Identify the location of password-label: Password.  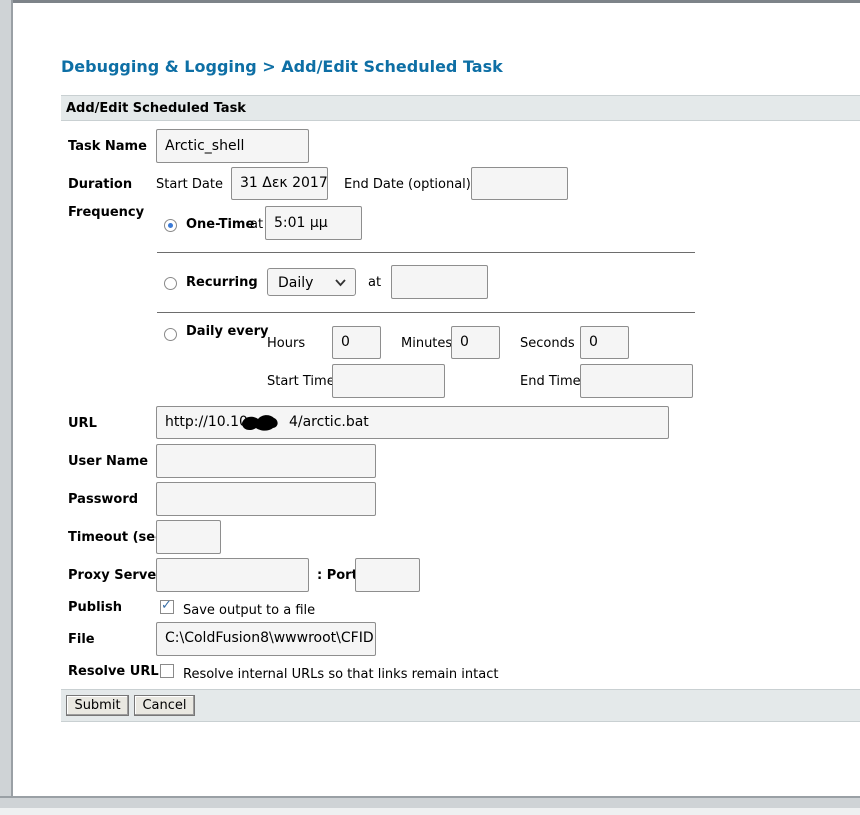
(103, 499).